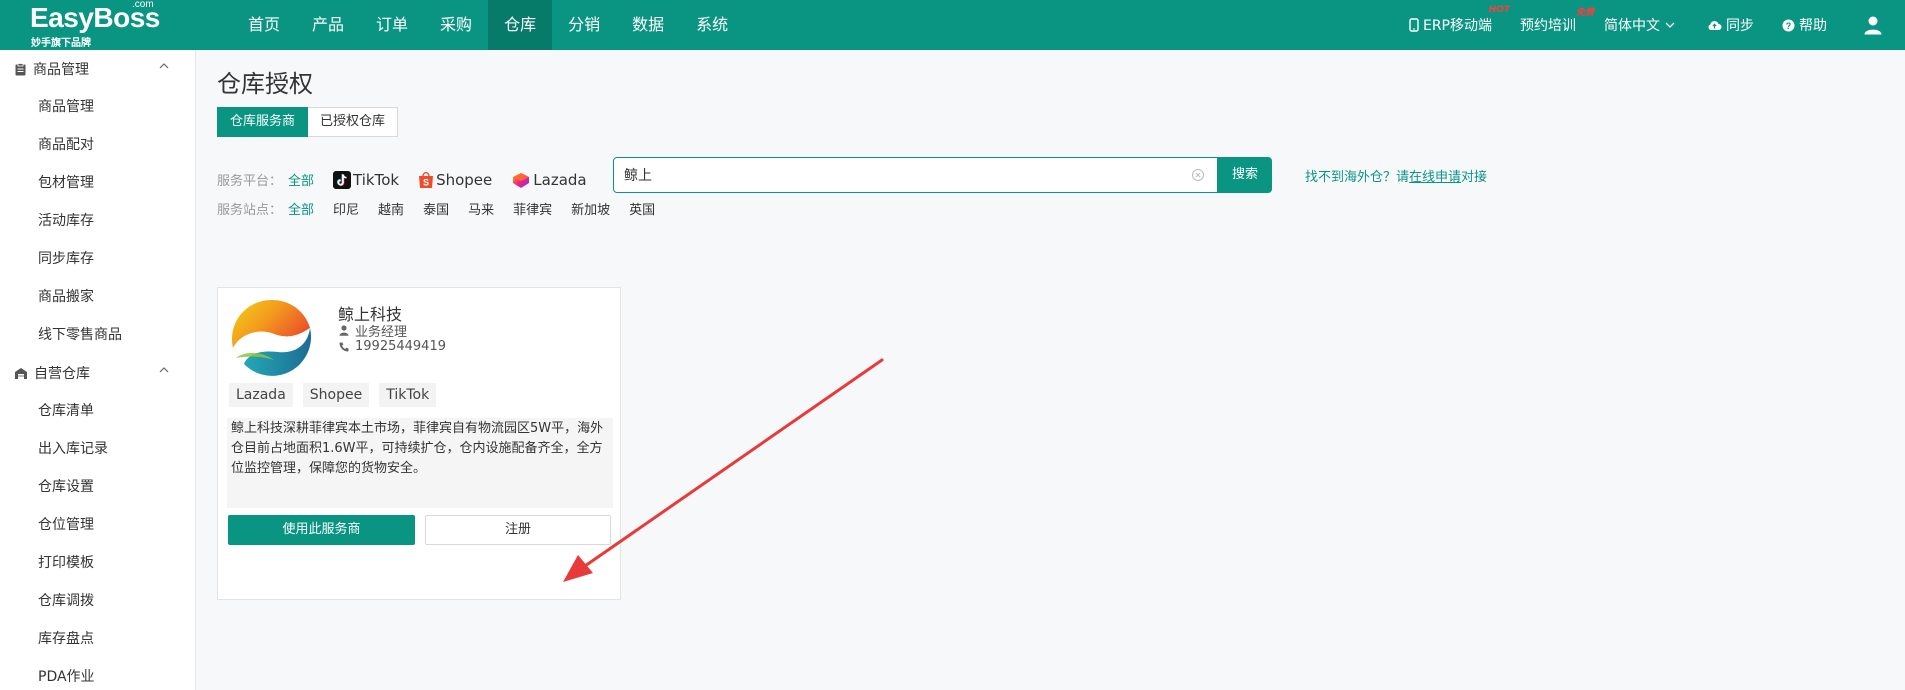  Describe the element at coordinates (376, 179) in the screenshot. I see `platform-option-label: TikTok` at that location.